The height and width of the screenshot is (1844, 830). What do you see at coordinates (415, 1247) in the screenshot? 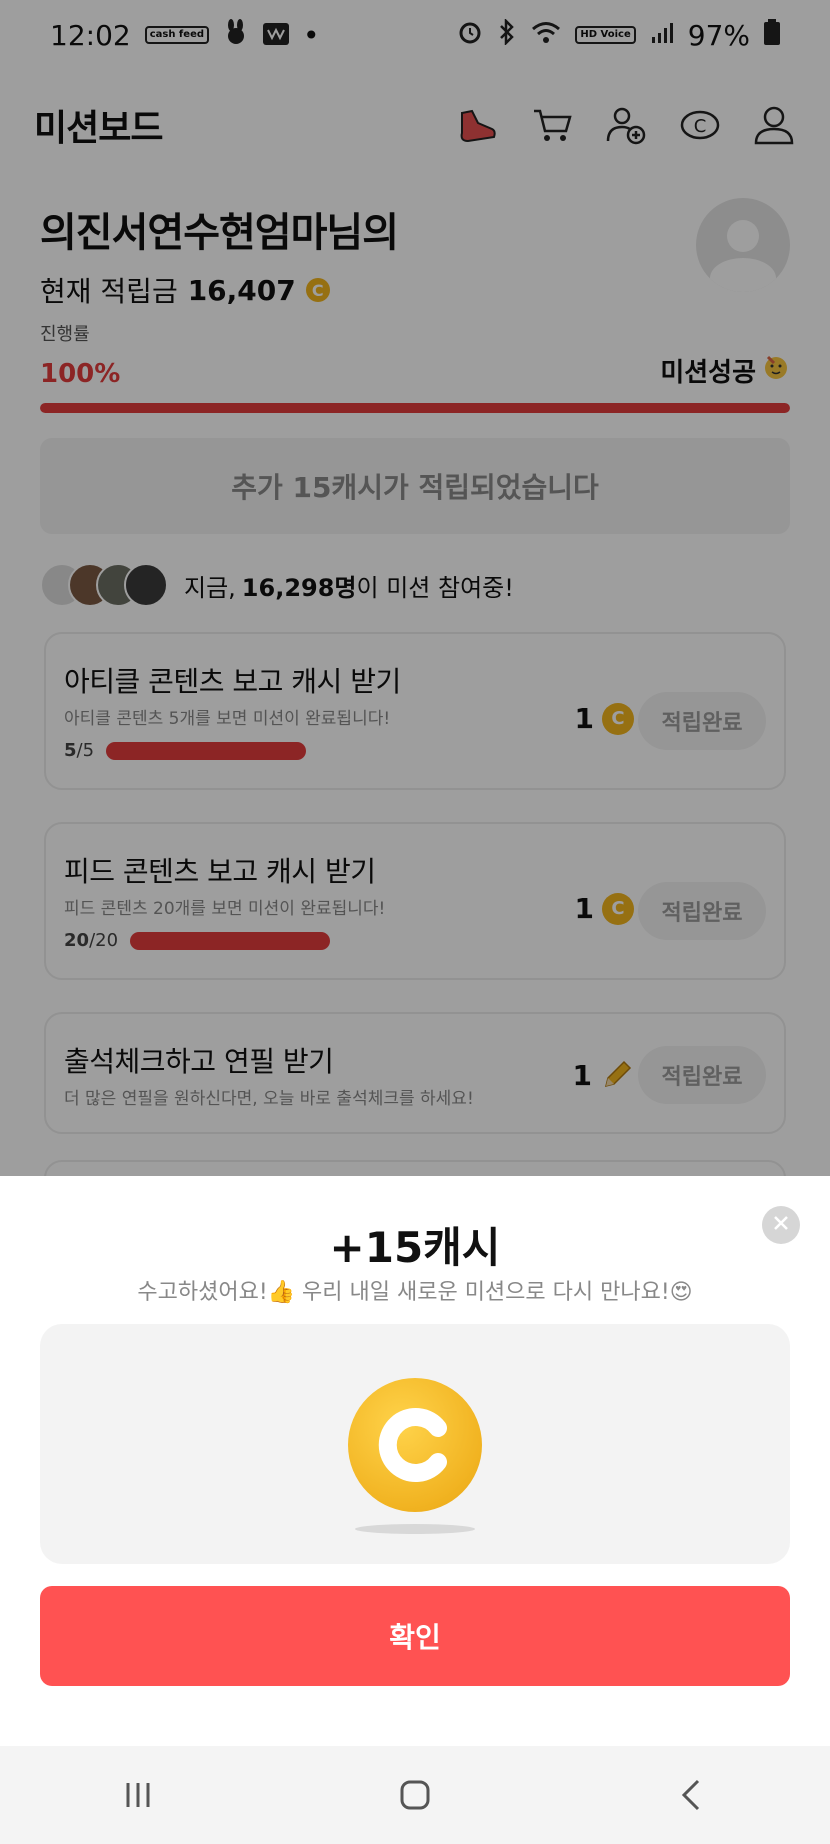
I see `sheet-title: +15캐시` at bounding box center [415, 1247].